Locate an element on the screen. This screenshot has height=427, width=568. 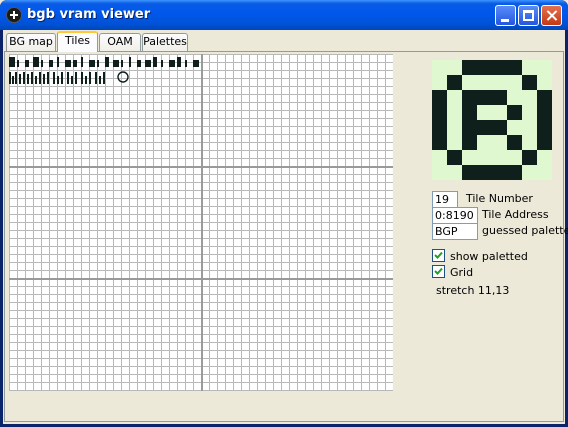
grid-divider-vertical is located at coordinates (202, 222).